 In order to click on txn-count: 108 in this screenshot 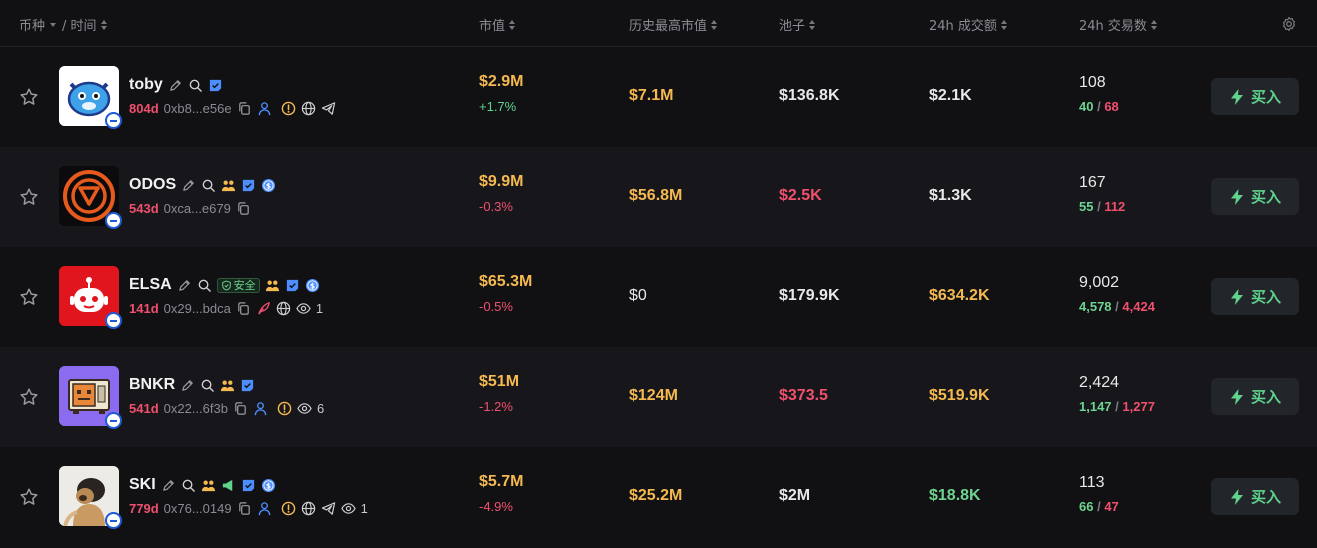, I will do `click(1092, 82)`.